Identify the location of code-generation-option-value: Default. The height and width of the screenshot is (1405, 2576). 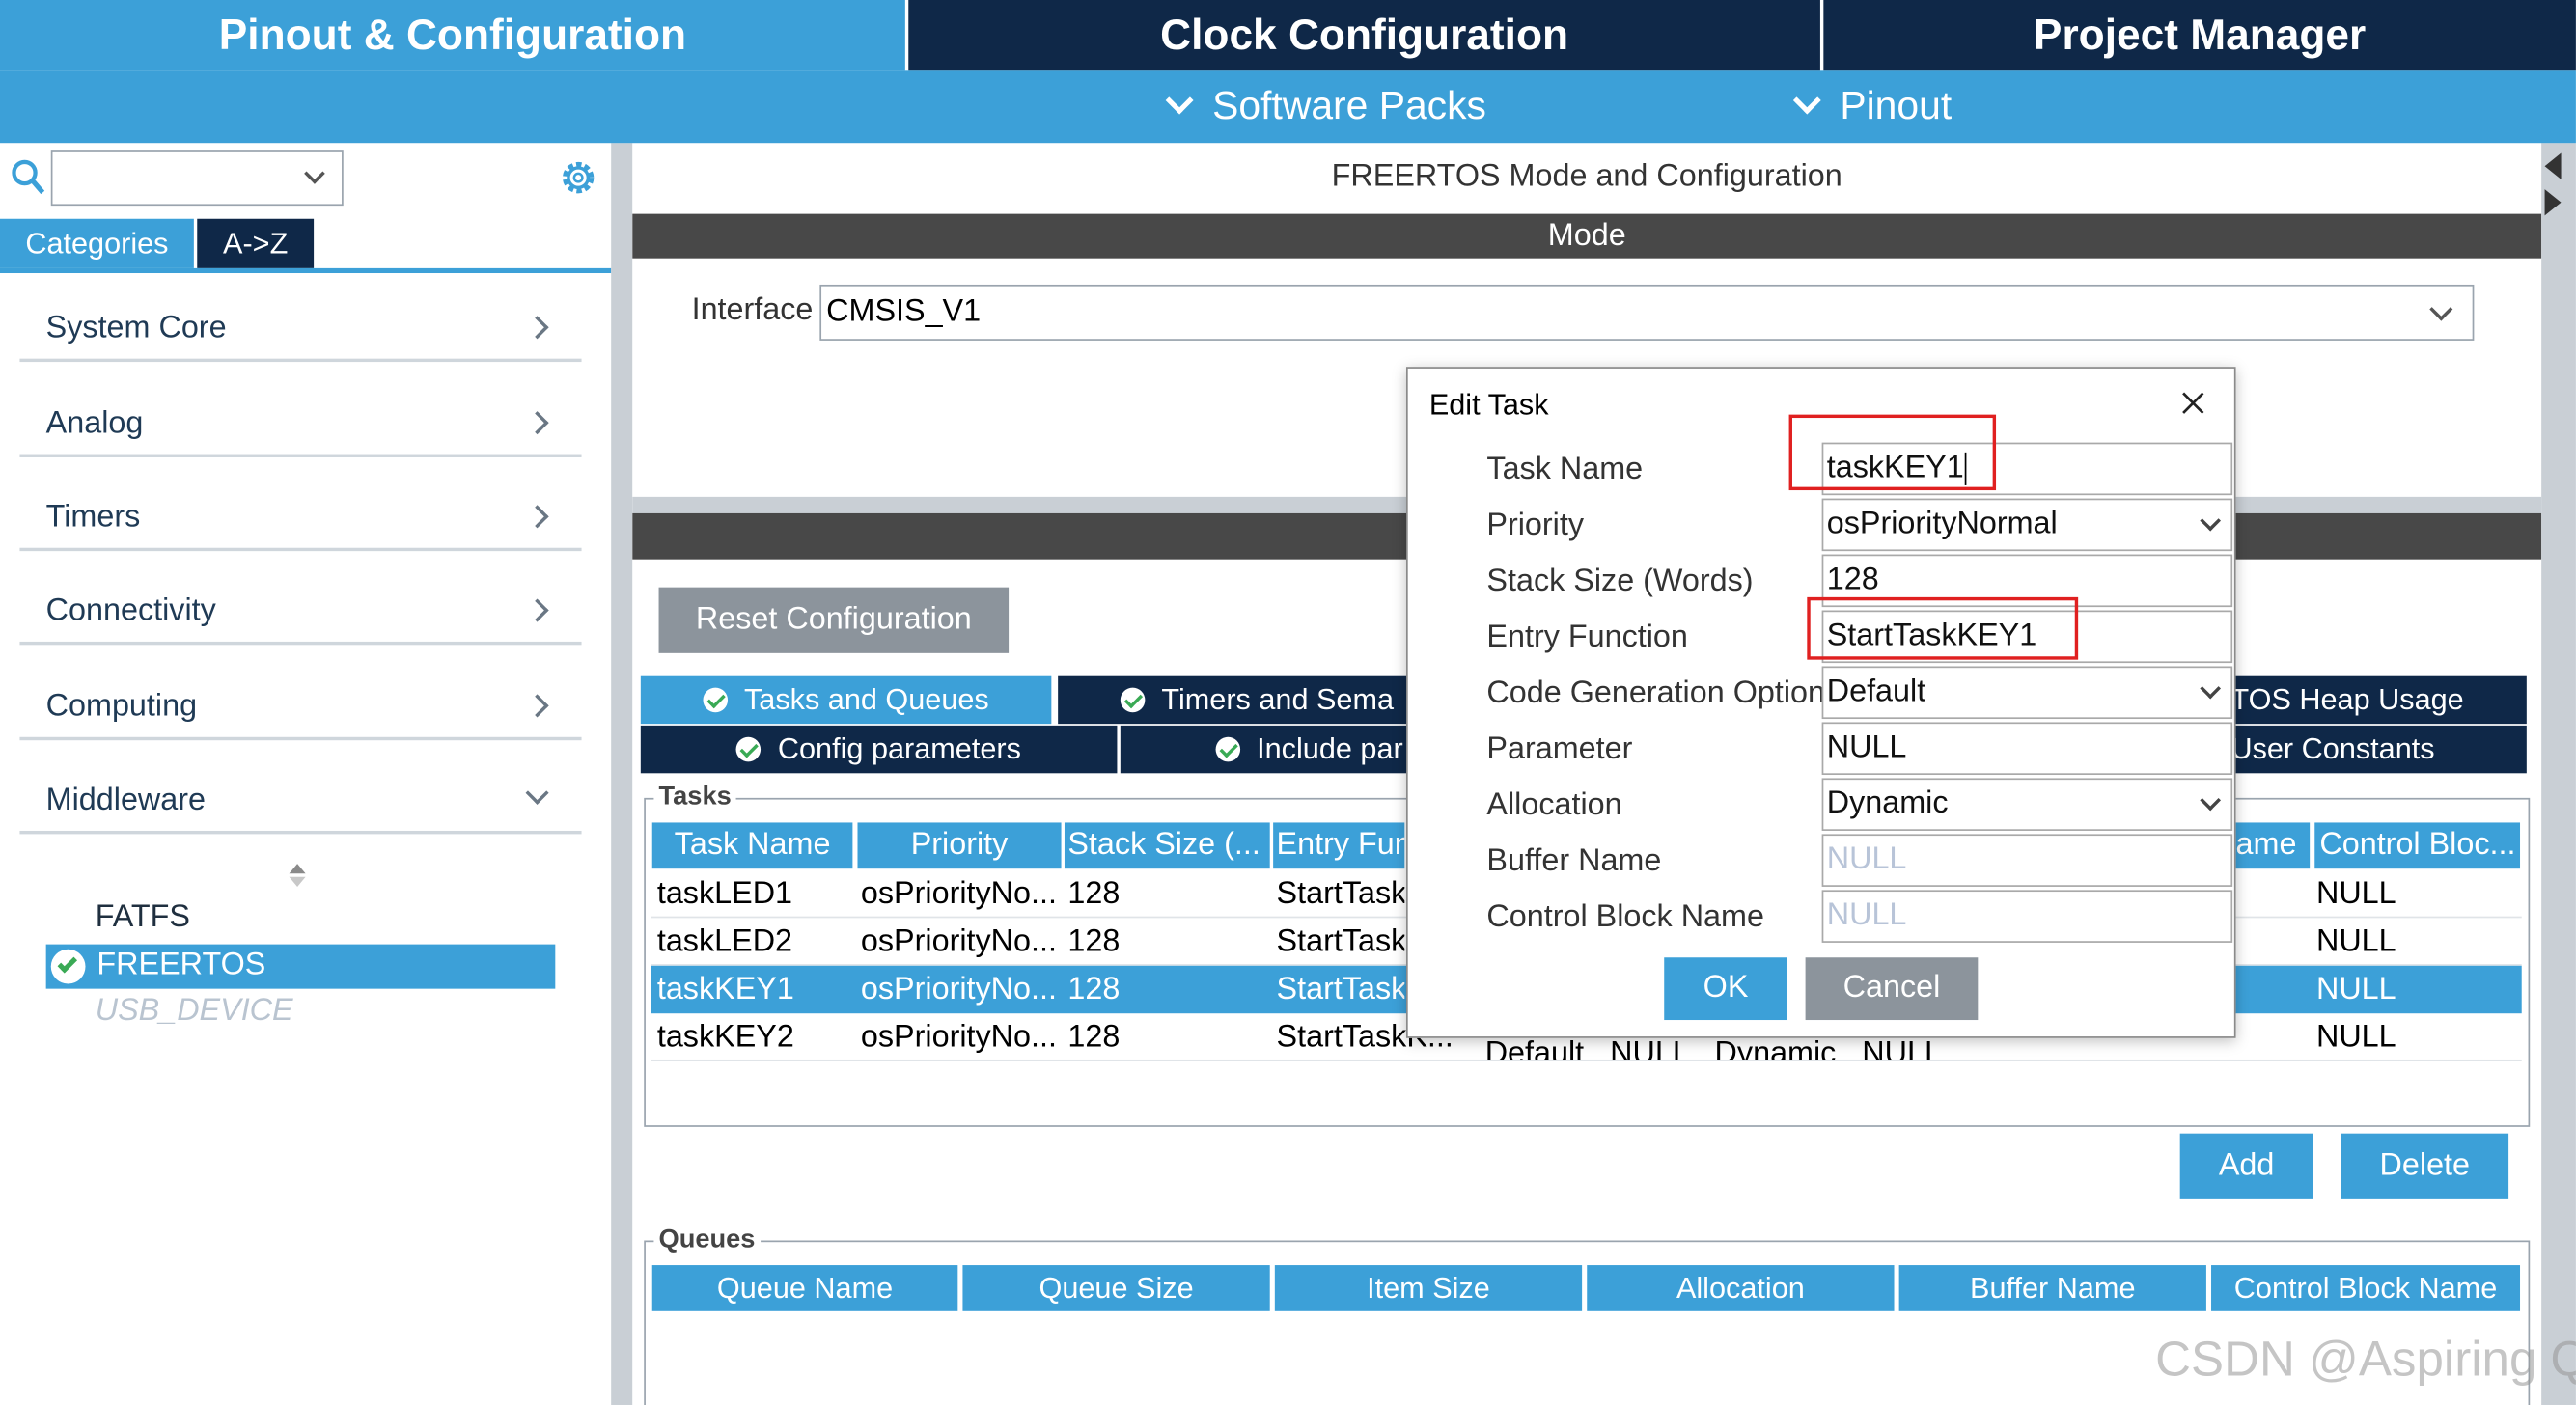
(1876, 692).